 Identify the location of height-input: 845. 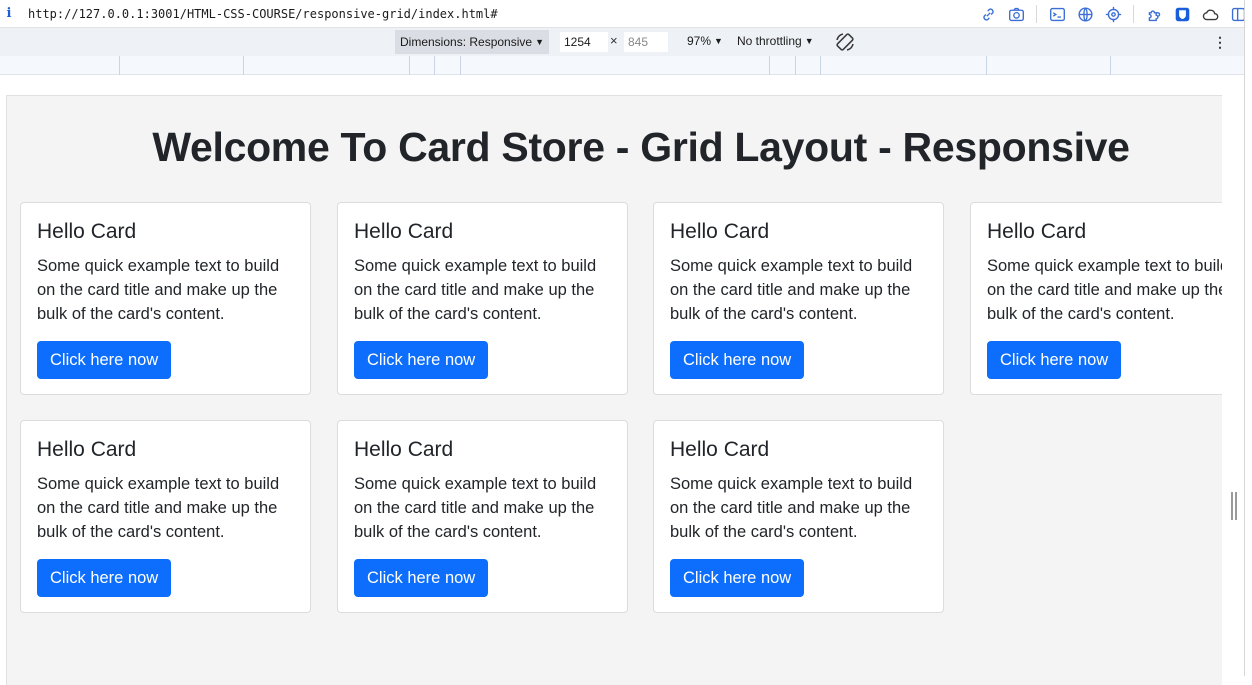
(646, 42).